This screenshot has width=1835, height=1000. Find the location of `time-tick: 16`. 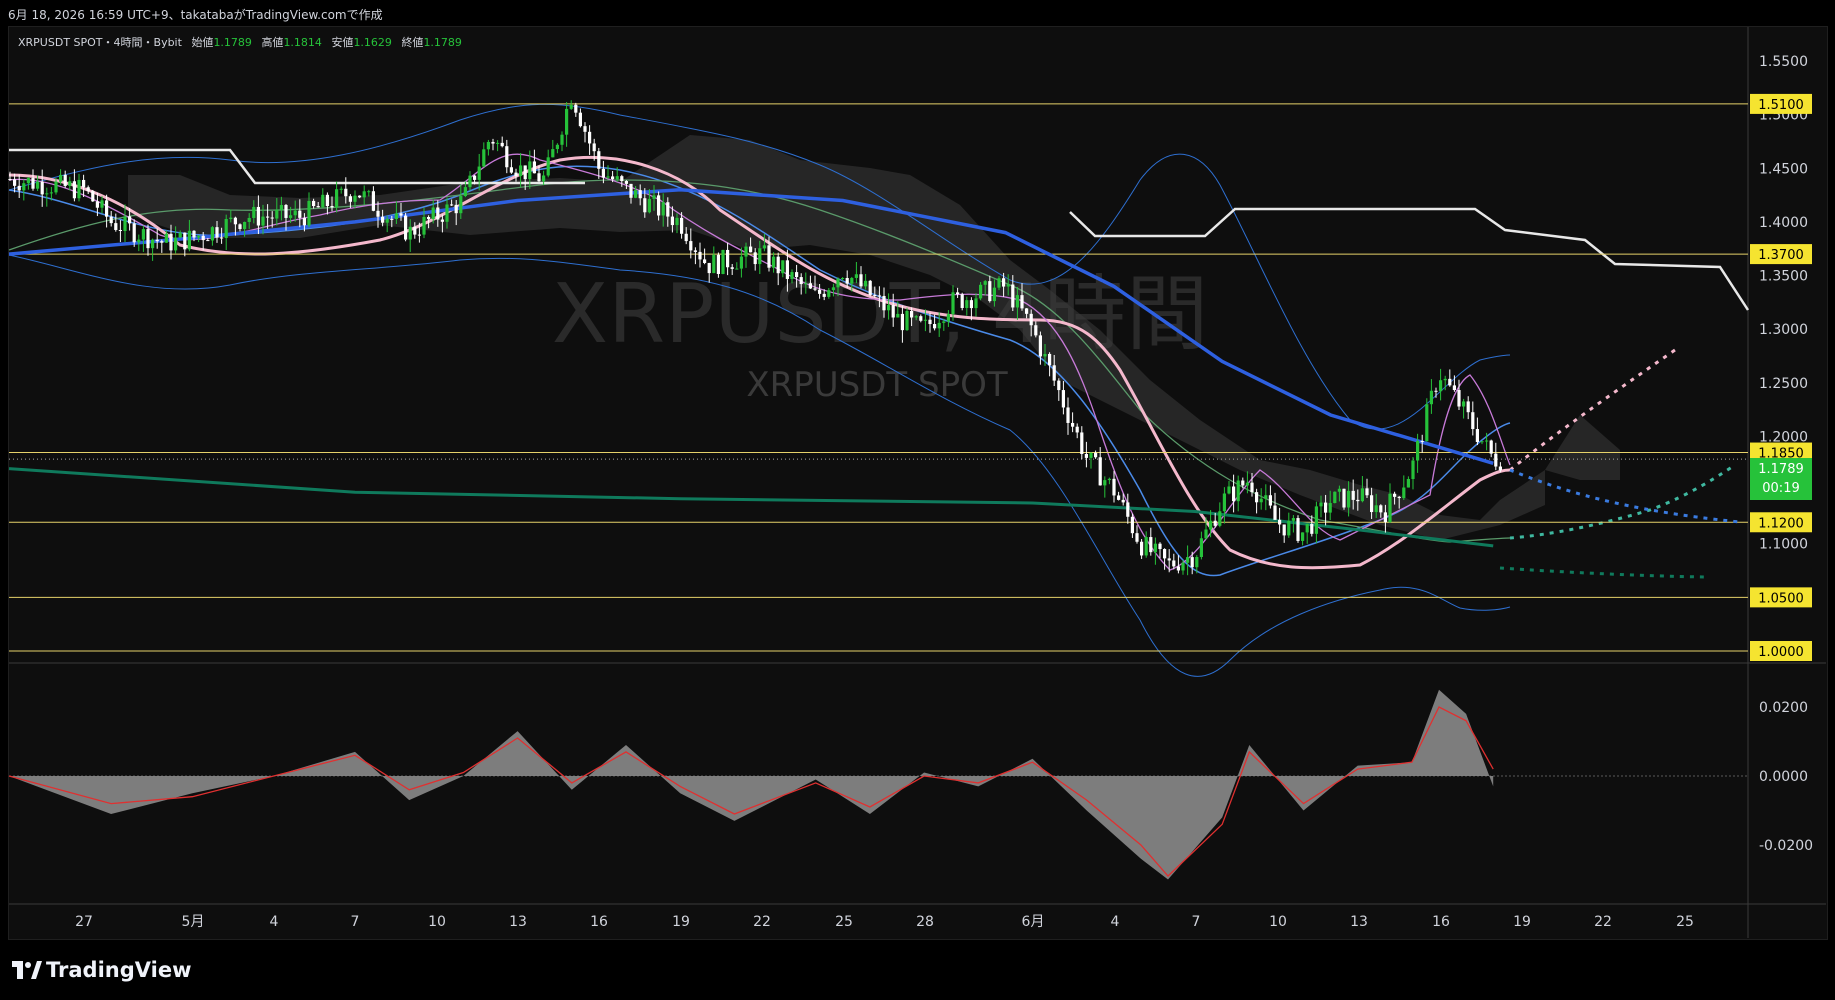

time-tick: 16 is located at coordinates (599, 922).